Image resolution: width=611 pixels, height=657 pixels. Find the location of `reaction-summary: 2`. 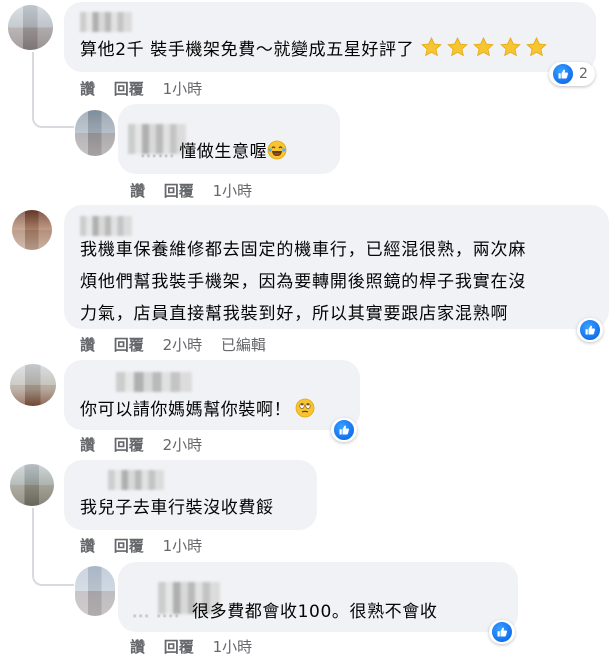

reaction-summary: 2 is located at coordinates (572, 74).